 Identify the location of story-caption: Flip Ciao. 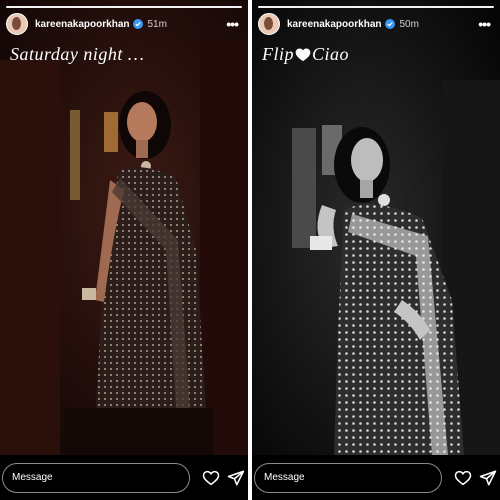
(305, 54).